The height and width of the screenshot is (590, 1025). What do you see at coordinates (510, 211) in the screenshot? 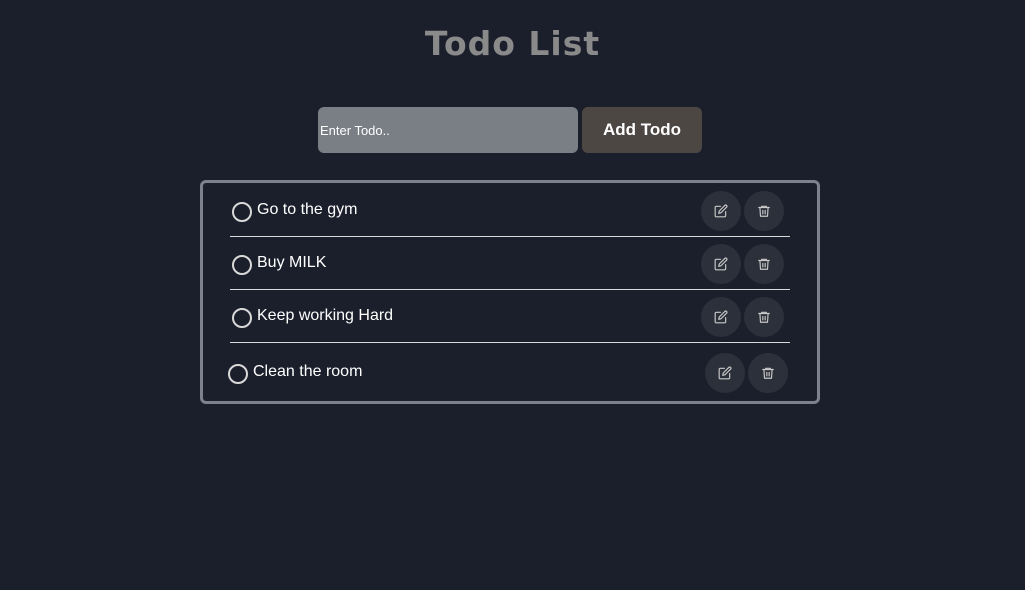
I see `todo-item: Go to the gym` at bounding box center [510, 211].